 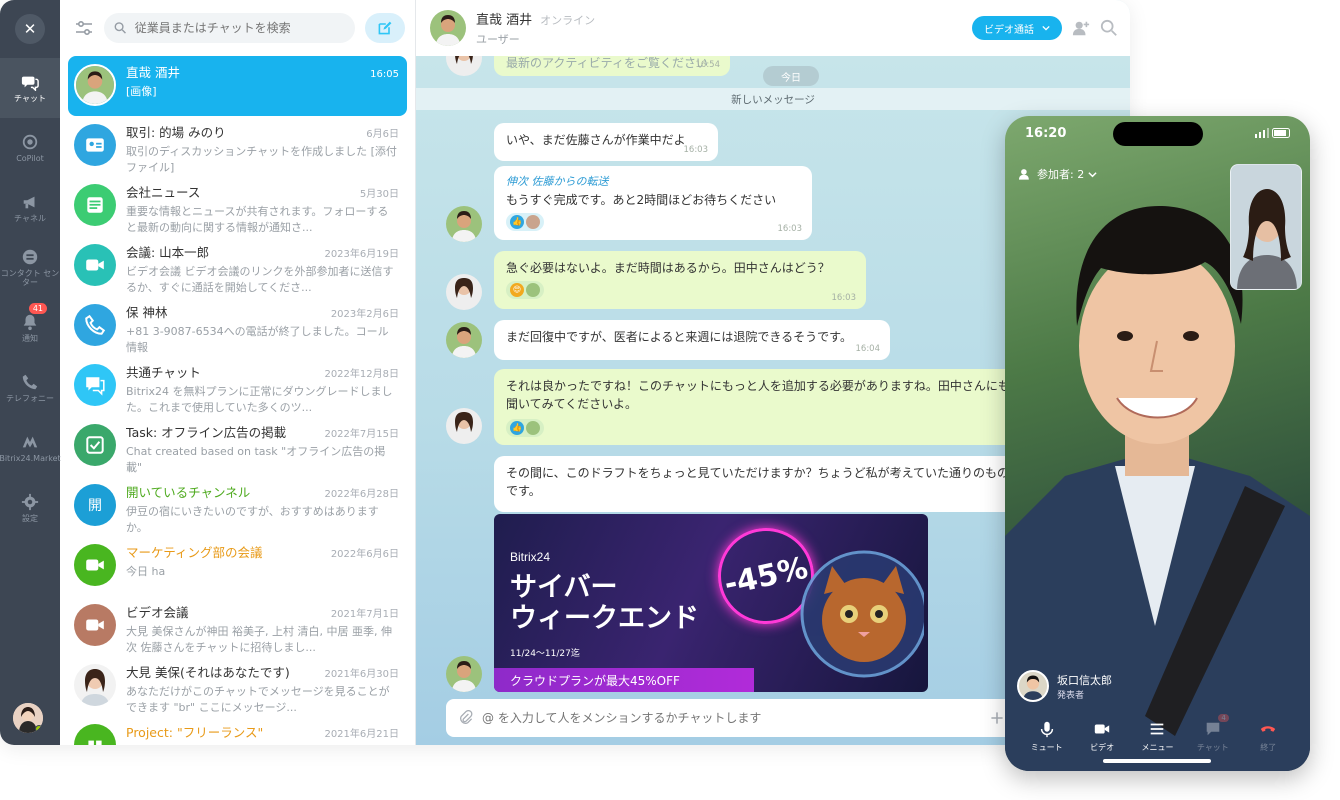 I want to click on notification-badge: 41, so click(x=37, y=308).